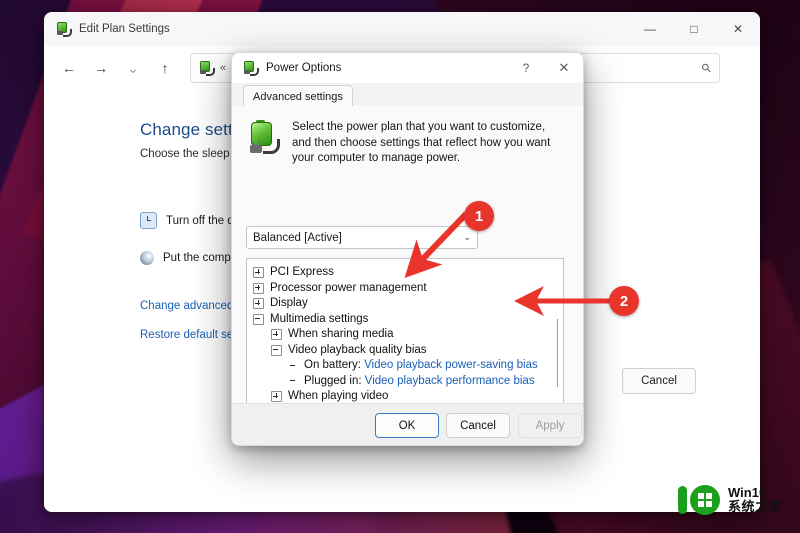  What do you see at coordinates (706, 68) in the screenshot?
I see `search-icon: ⚲` at bounding box center [706, 68].